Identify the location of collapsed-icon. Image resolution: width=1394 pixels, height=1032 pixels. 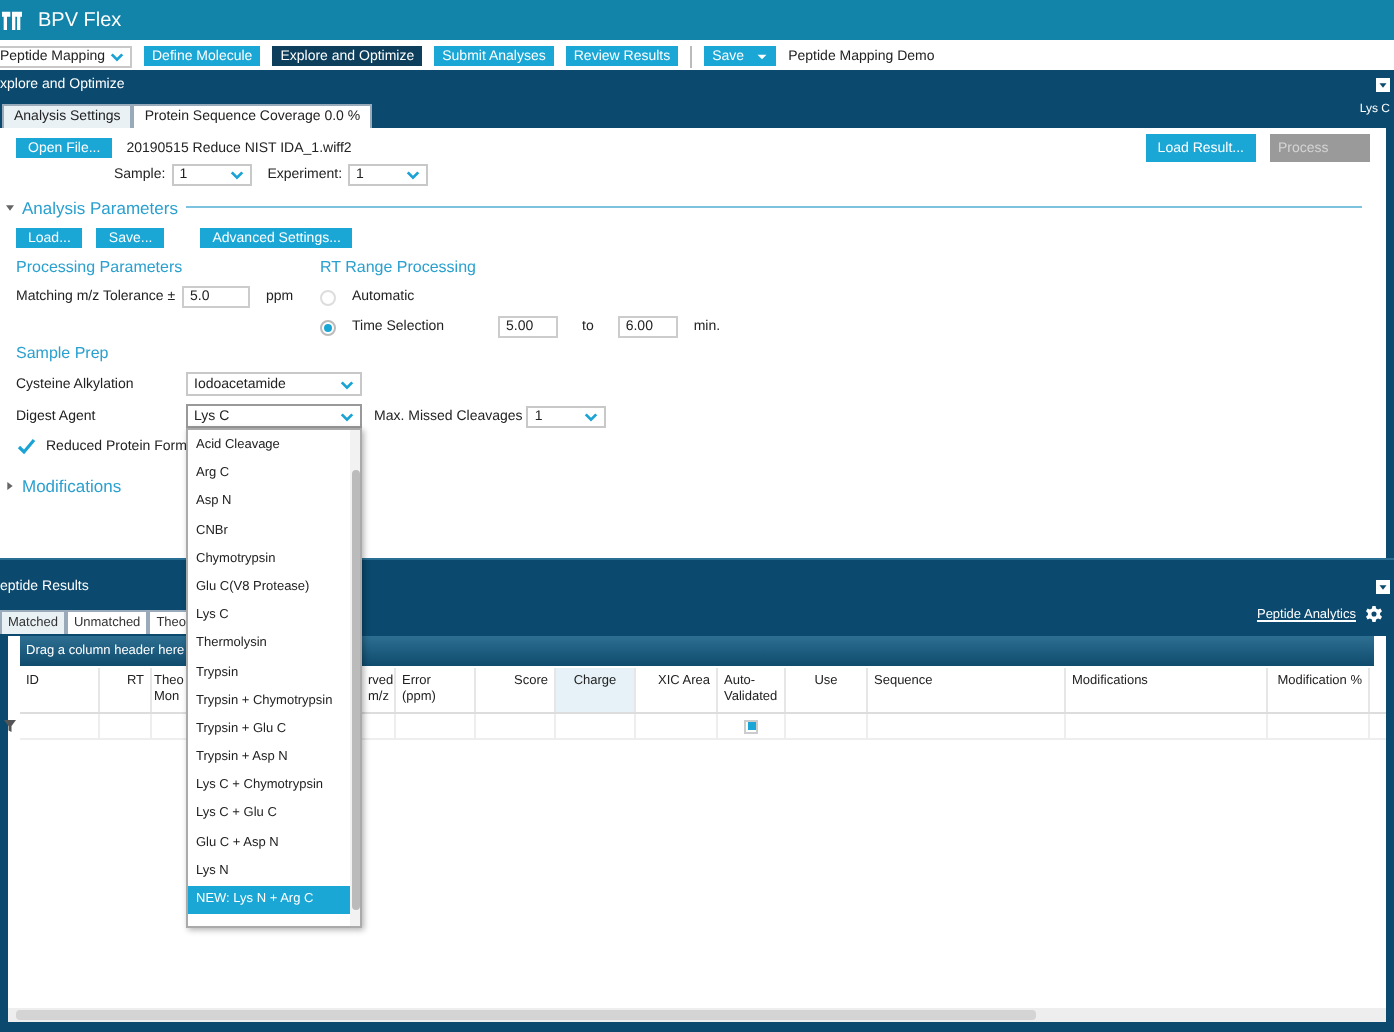
(10, 485).